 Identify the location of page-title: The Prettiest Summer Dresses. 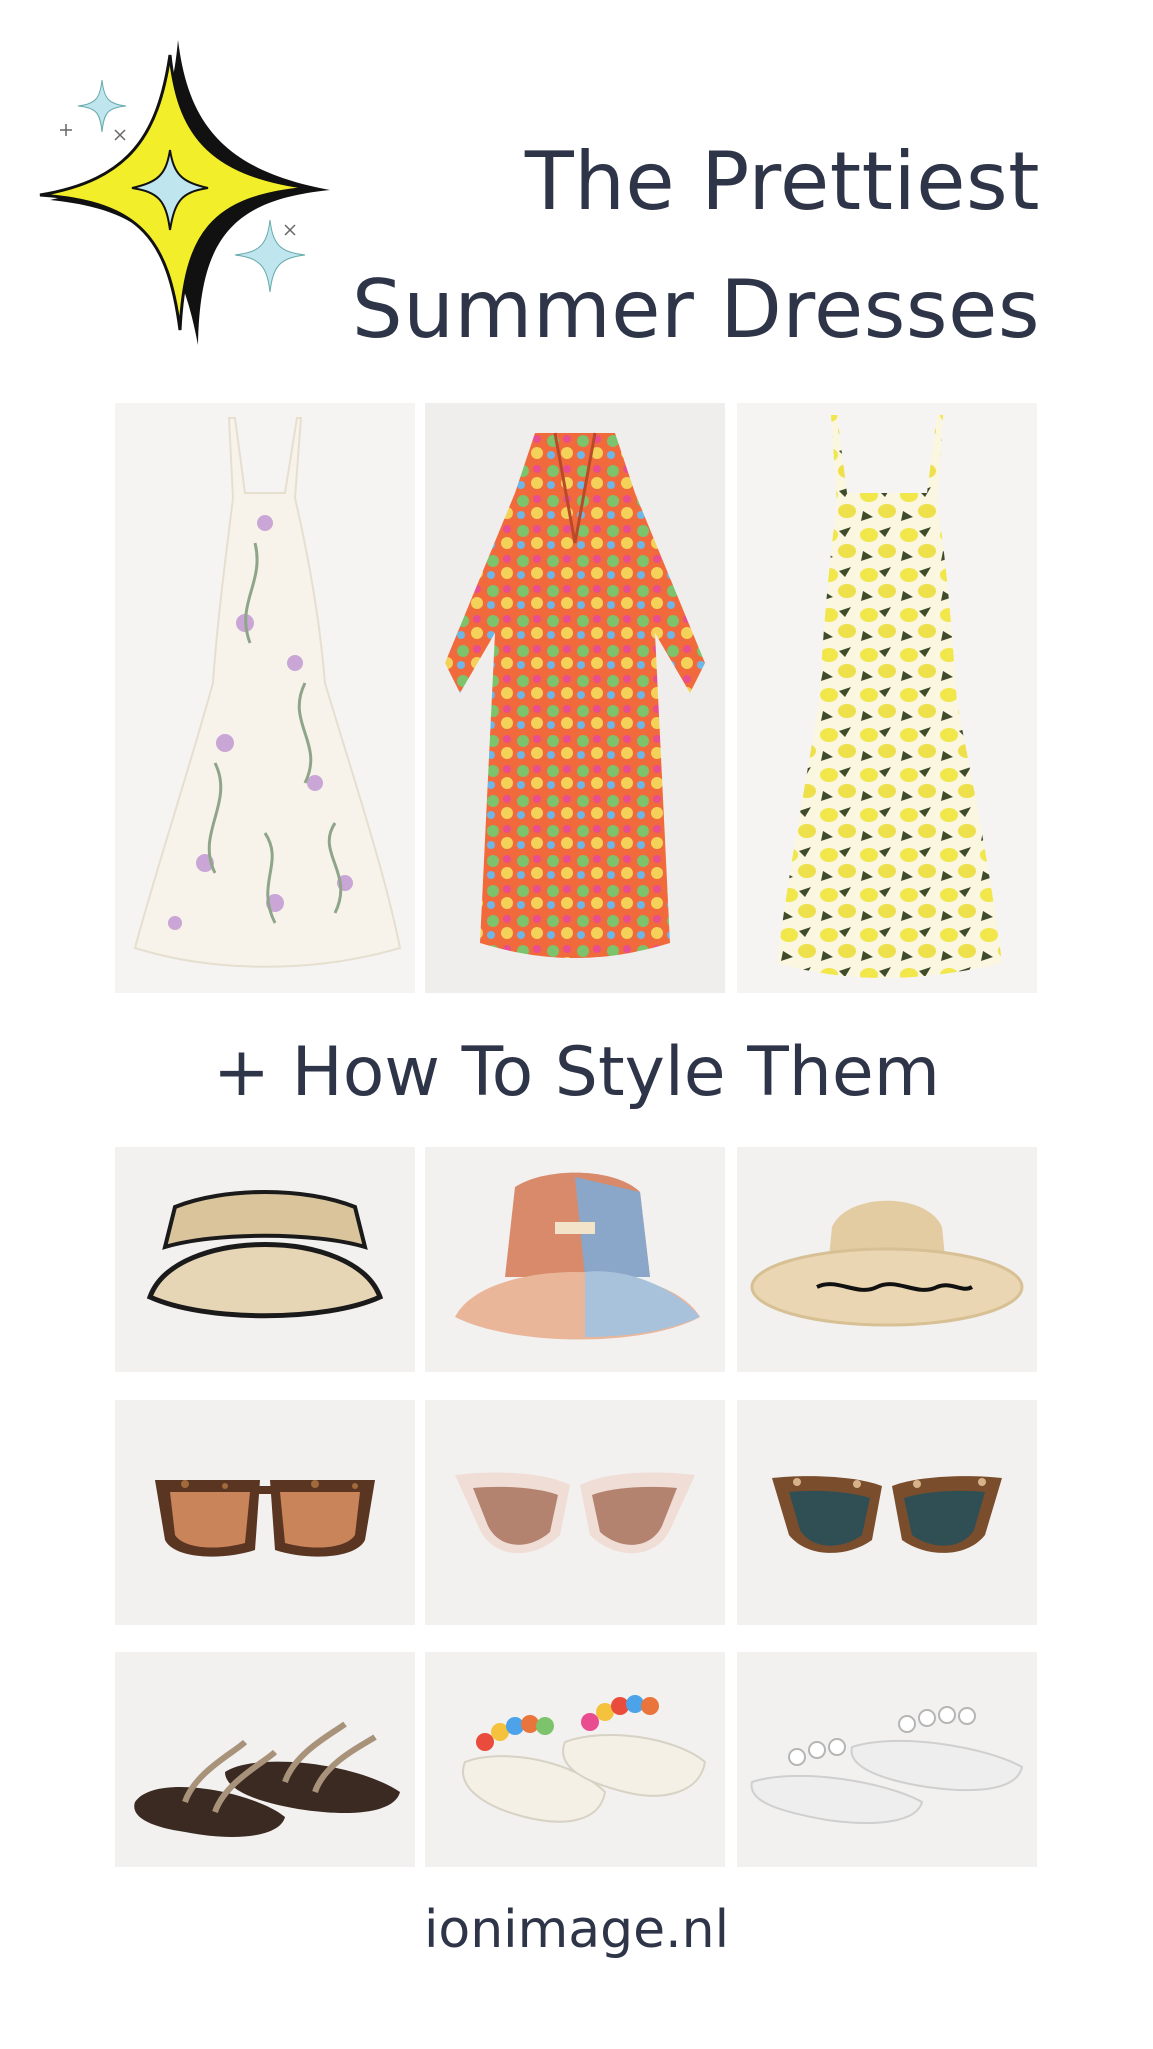
(690, 246).